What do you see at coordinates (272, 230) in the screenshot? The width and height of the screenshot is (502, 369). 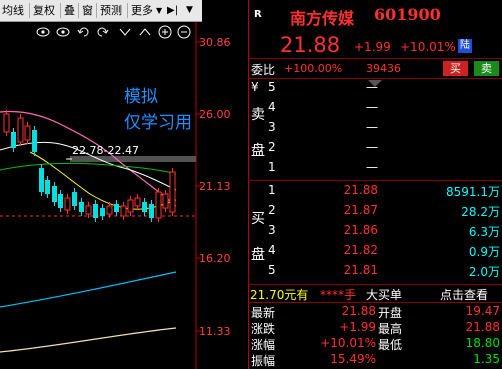 I see `buy_side-level-num: 3` at bounding box center [272, 230].